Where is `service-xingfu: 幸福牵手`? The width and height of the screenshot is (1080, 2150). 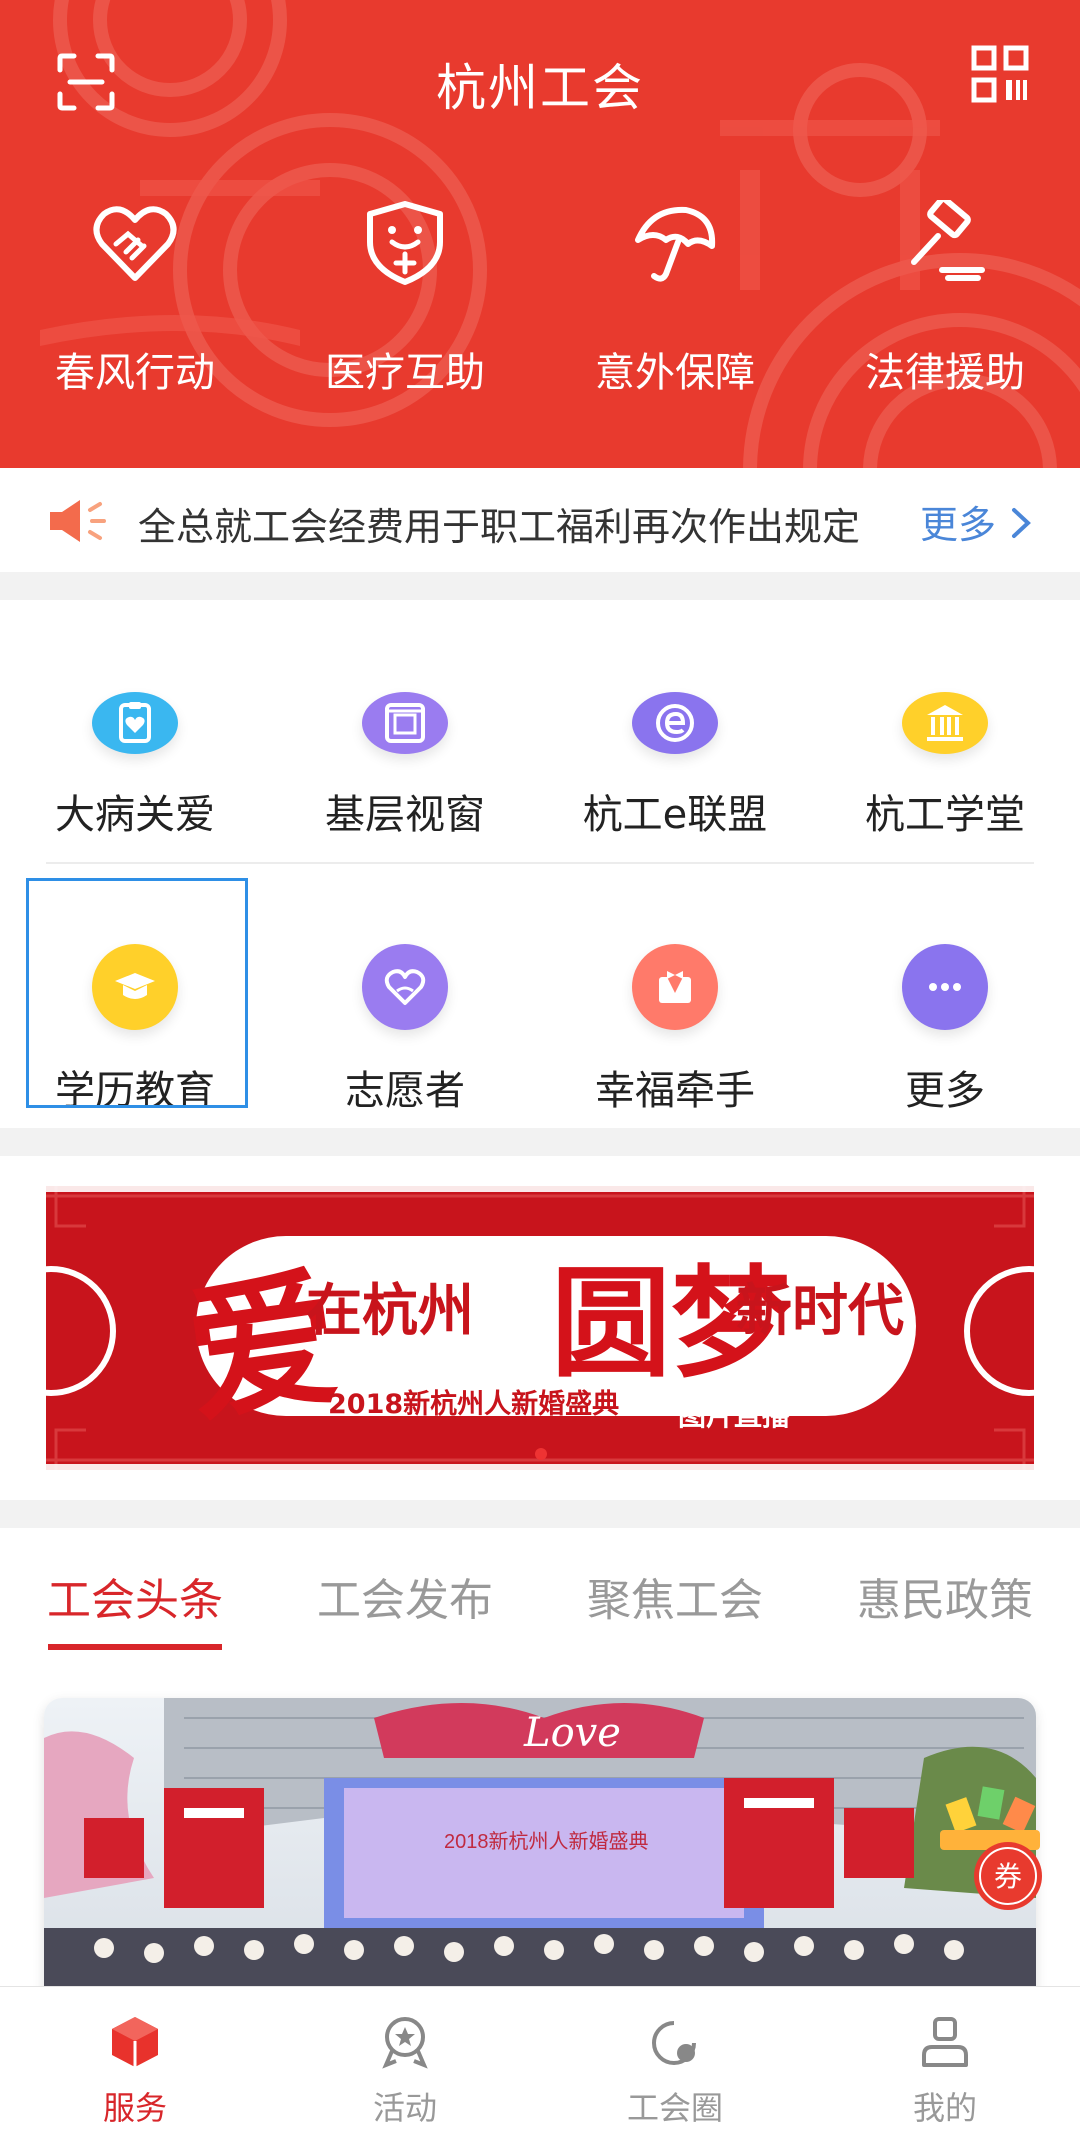
service-xingfu: 幸福牵手 is located at coordinates (675, 998).